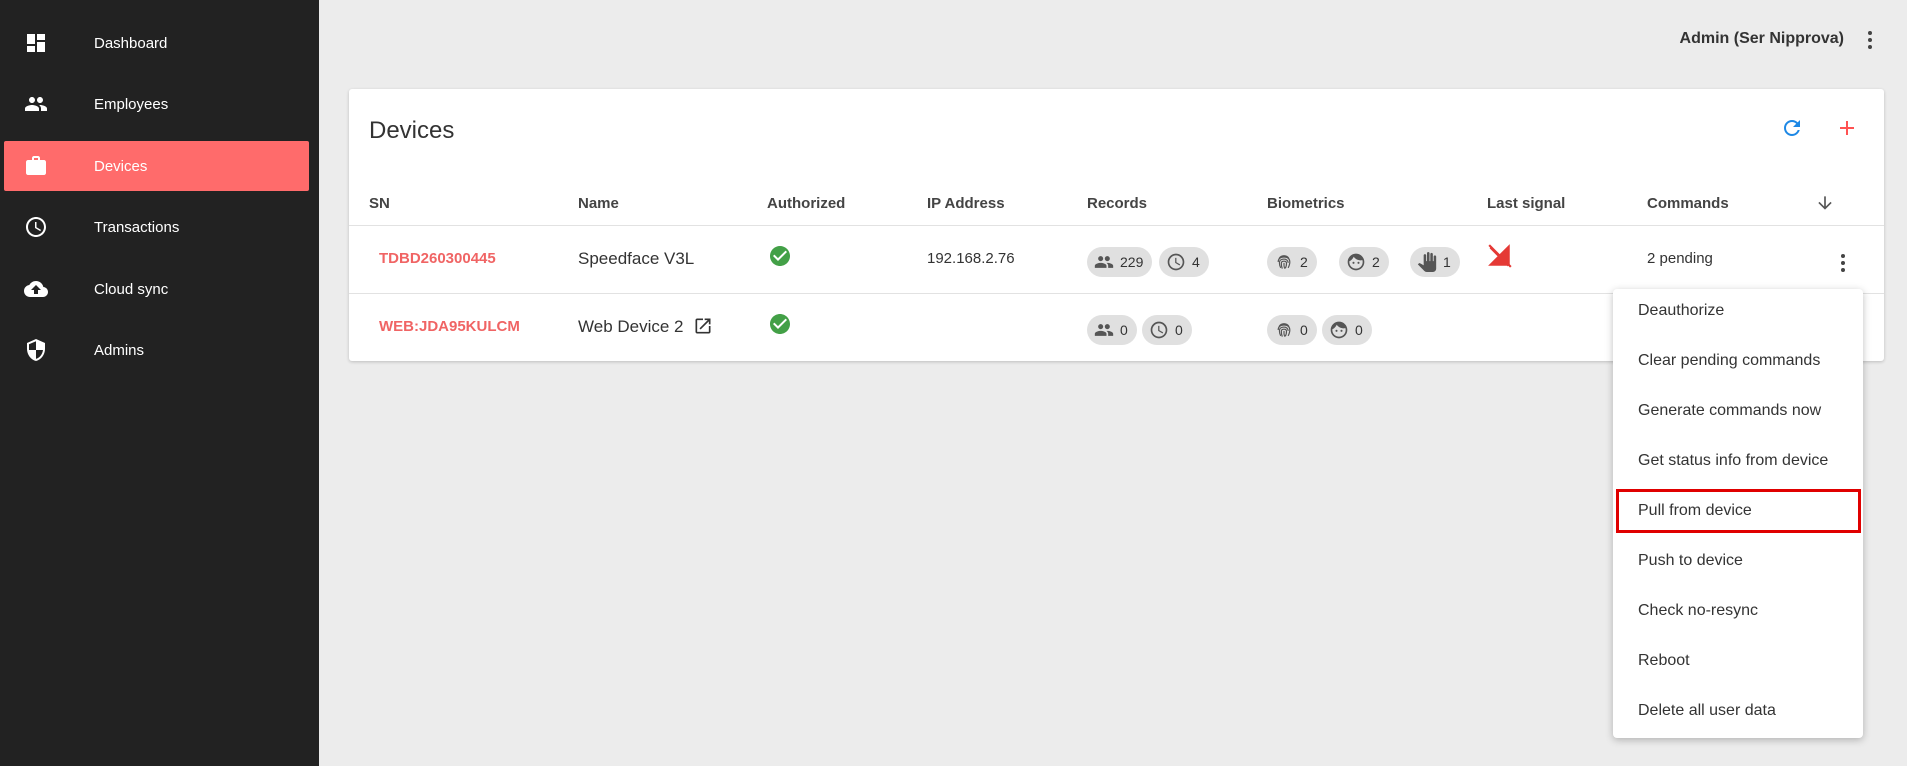 The width and height of the screenshot is (1907, 766). Describe the element at coordinates (131, 104) in the screenshot. I see `sidebar-item-label: Employees` at that location.